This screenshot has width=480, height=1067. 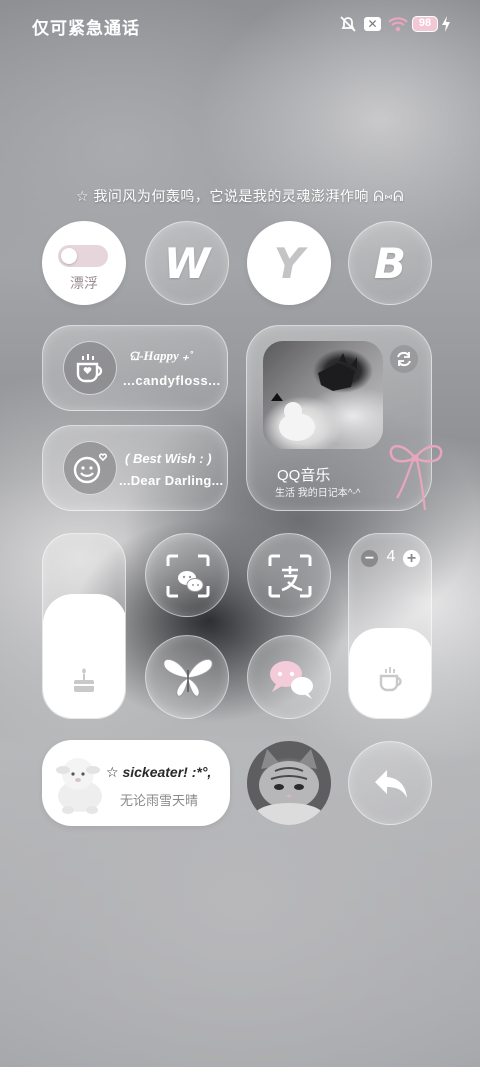 I want to click on letter-b-button: B, so click(x=390, y=263).